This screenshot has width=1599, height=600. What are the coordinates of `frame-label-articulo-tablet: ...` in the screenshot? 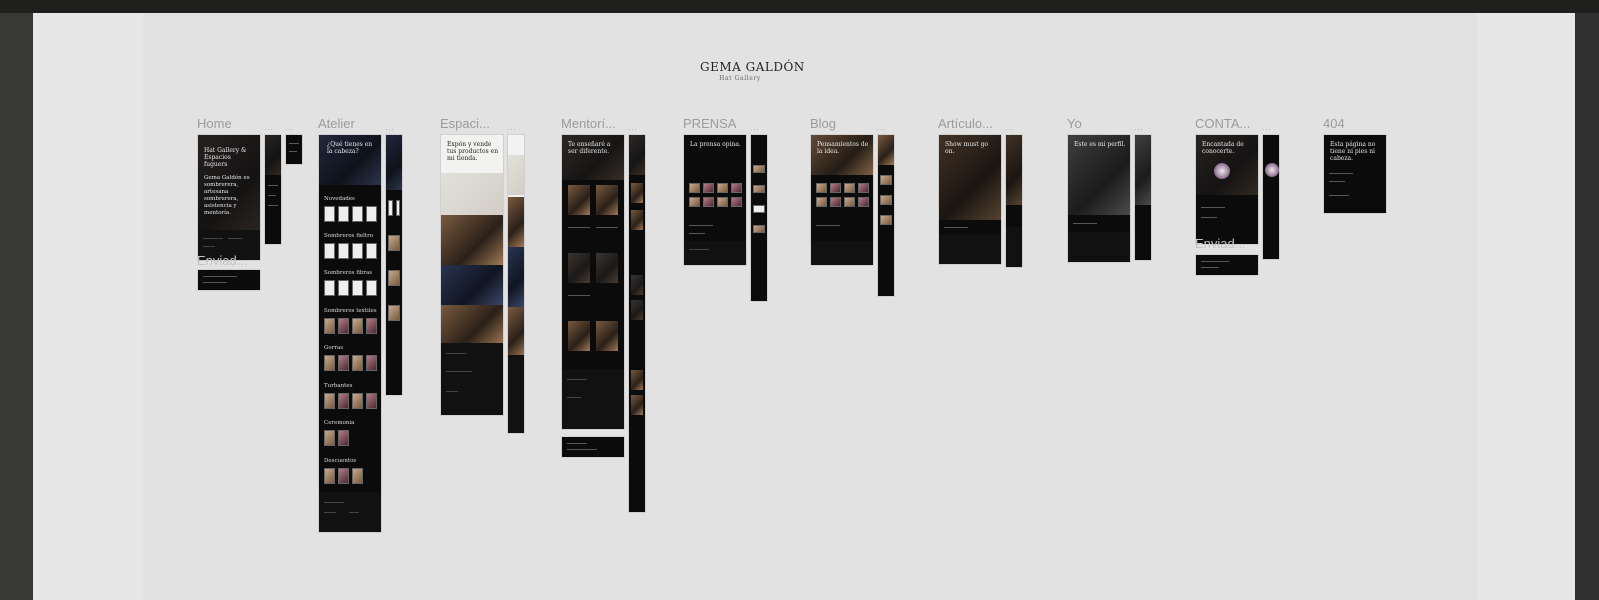 It's located at (1010, 128).